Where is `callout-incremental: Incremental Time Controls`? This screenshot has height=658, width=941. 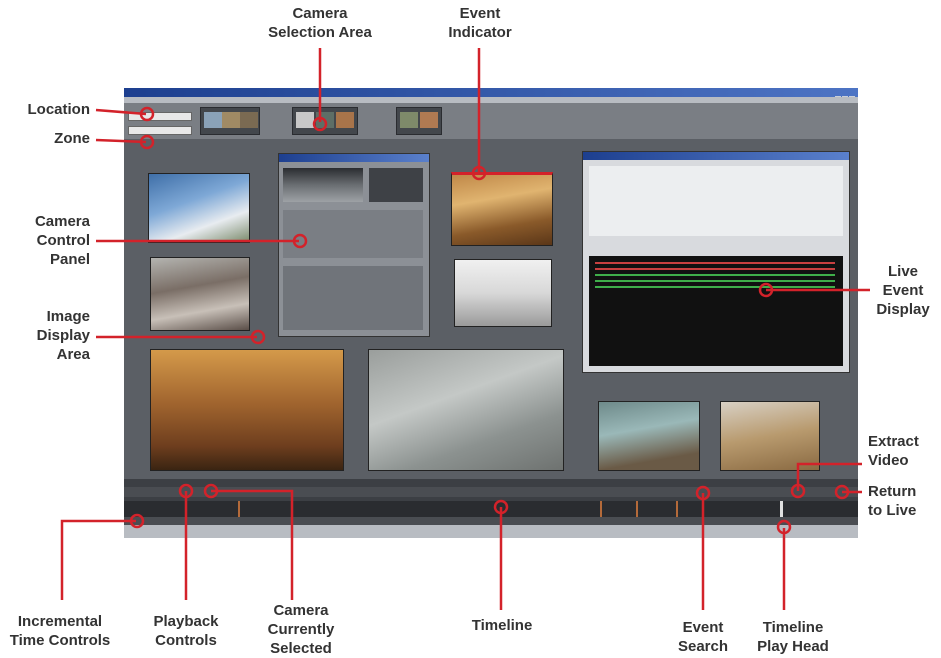 callout-incremental: Incremental Time Controls is located at coordinates (60, 631).